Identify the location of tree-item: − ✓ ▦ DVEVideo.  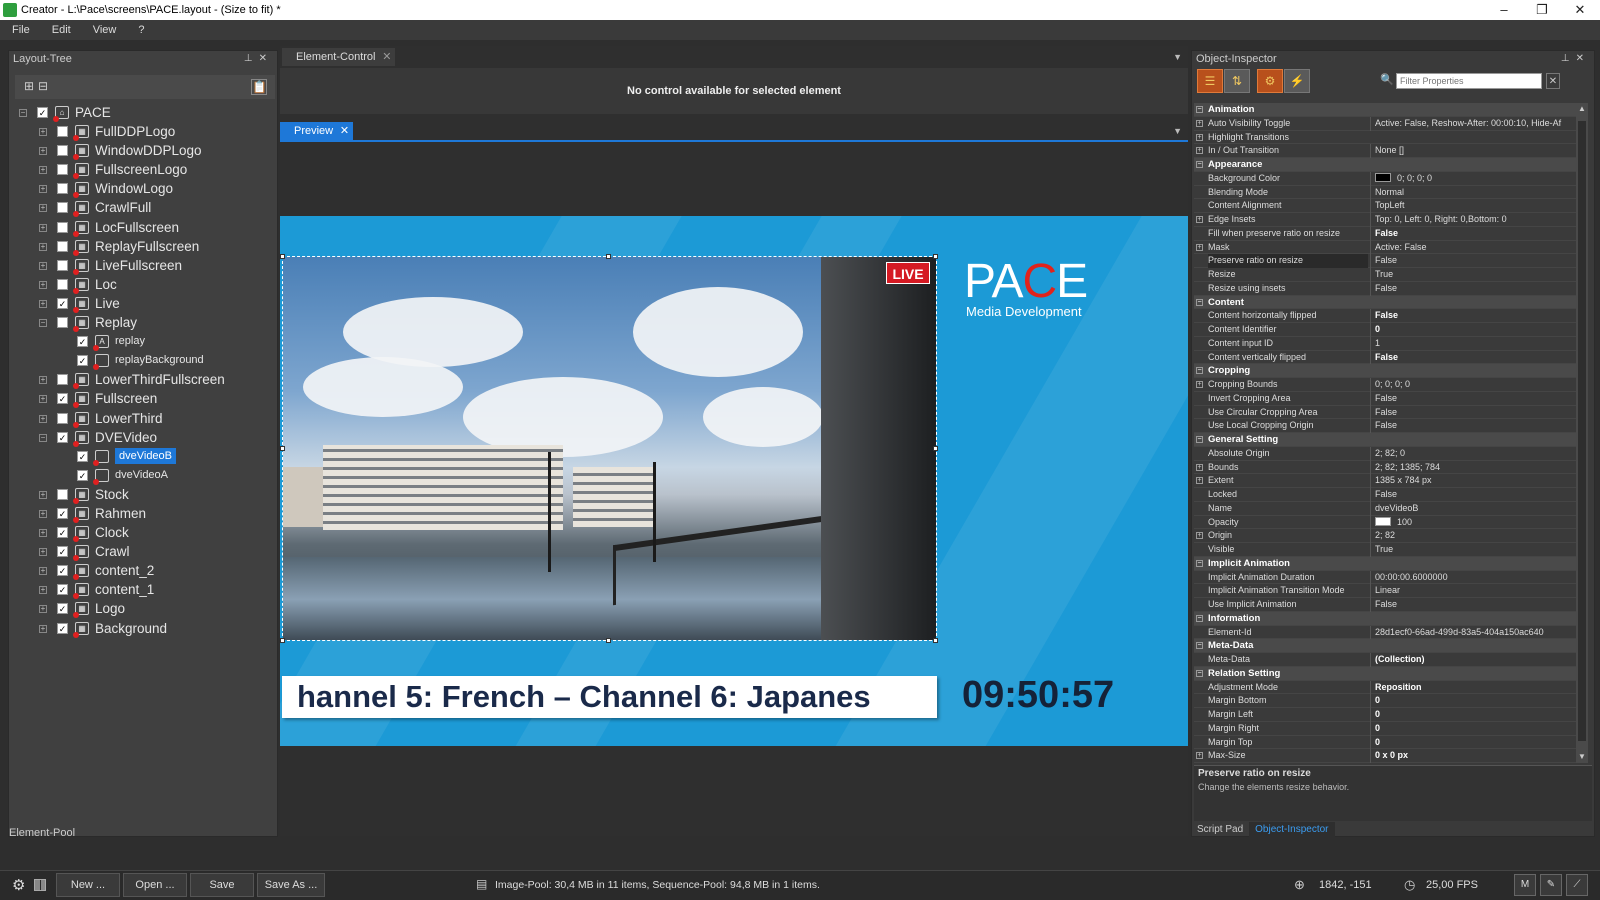
(143, 437).